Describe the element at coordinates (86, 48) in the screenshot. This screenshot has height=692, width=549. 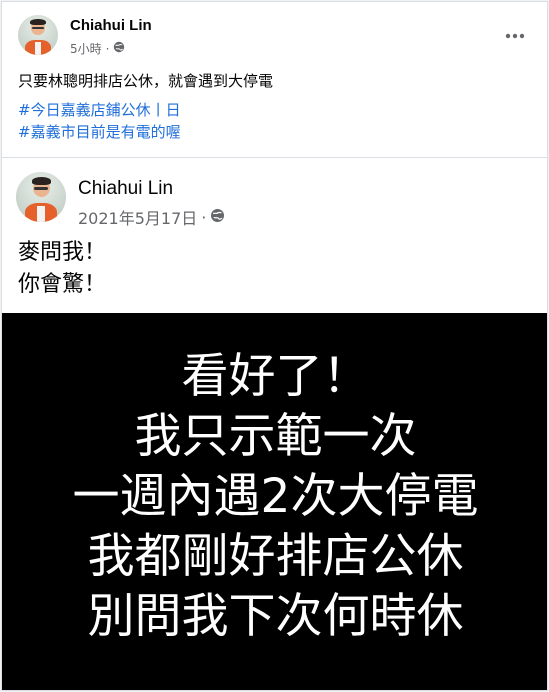
I see `post-time: 5小時` at that location.